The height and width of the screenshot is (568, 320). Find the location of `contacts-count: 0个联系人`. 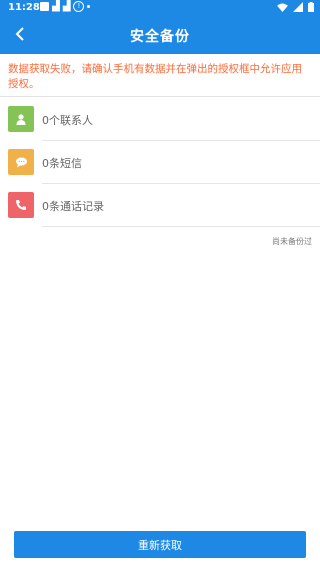

contacts-count: 0个联系人 is located at coordinates (67, 120).